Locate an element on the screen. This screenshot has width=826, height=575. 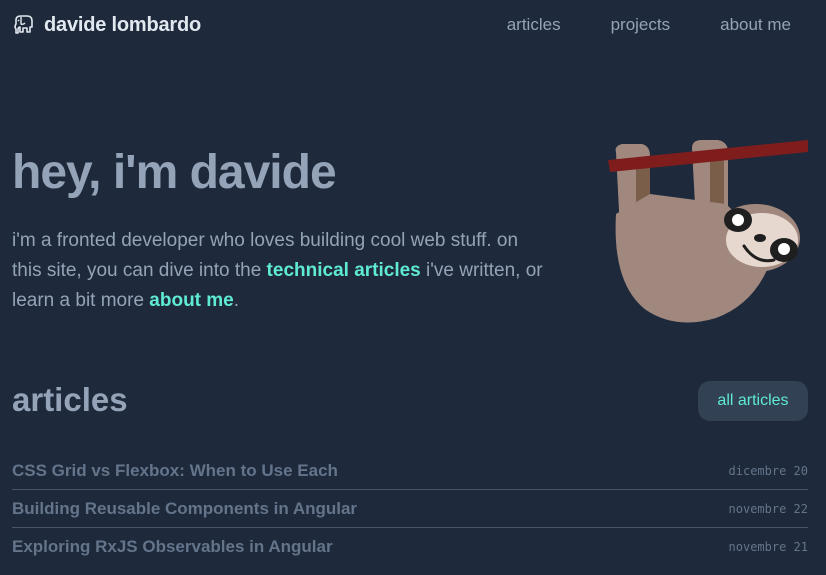
hero-text-part3: . is located at coordinates (236, 300).